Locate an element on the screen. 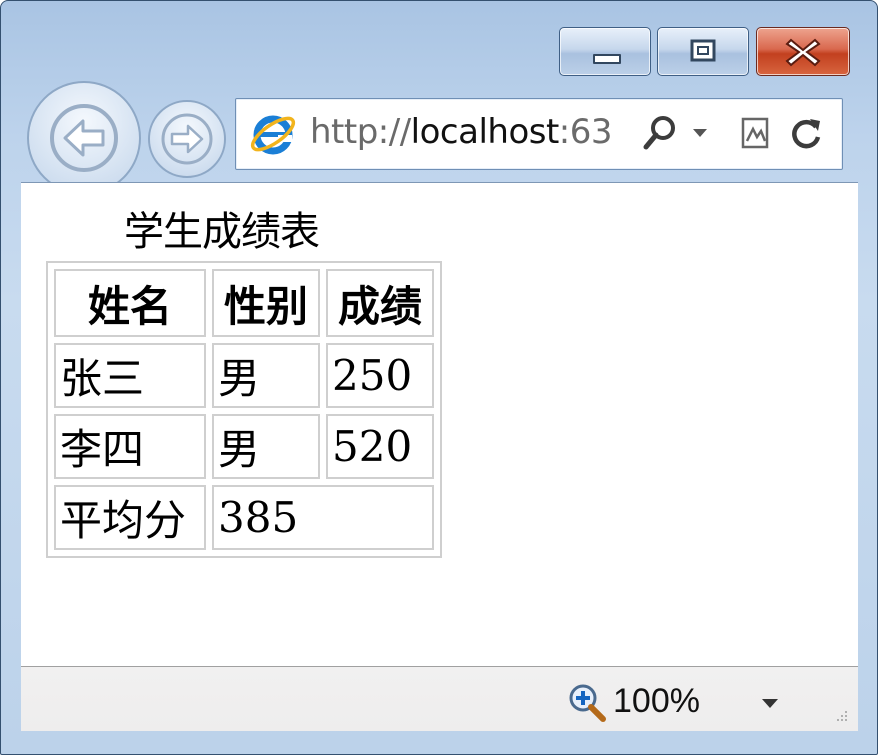  address-bar: http://localhost:63 is located at coordinates (539, 134).